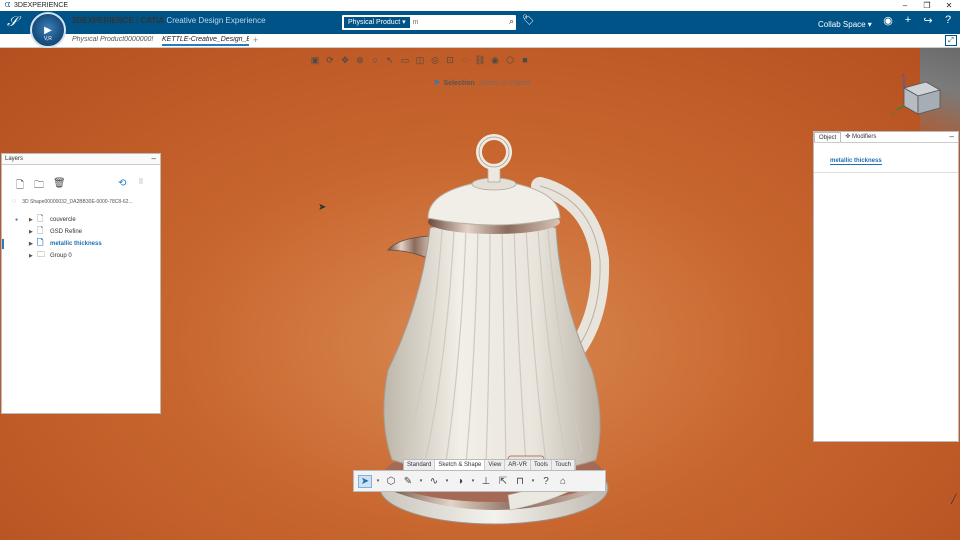 The width and height of the screenshot is (960, 540). What do you see at coordinates (927, 5) in the screenshot?
I see `restore-button: ❐` at bounding box center [927, 5].